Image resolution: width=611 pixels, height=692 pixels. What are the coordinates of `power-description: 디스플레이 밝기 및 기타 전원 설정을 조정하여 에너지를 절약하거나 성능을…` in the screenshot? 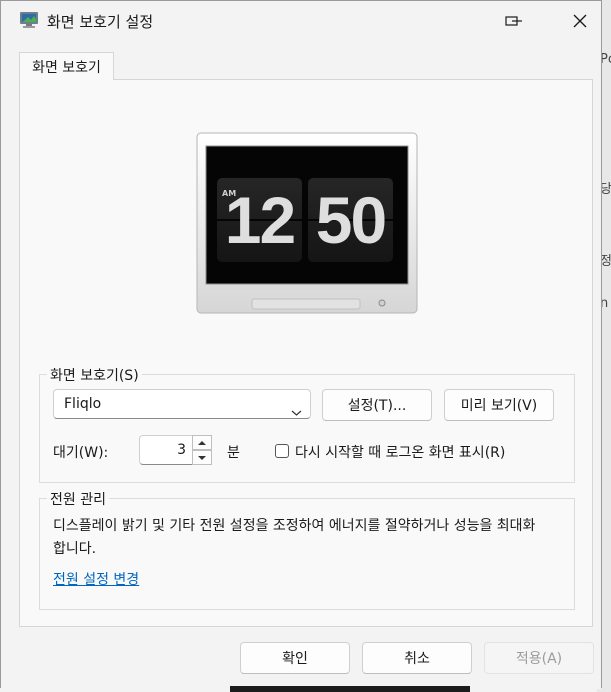 It's located at (294, 537).